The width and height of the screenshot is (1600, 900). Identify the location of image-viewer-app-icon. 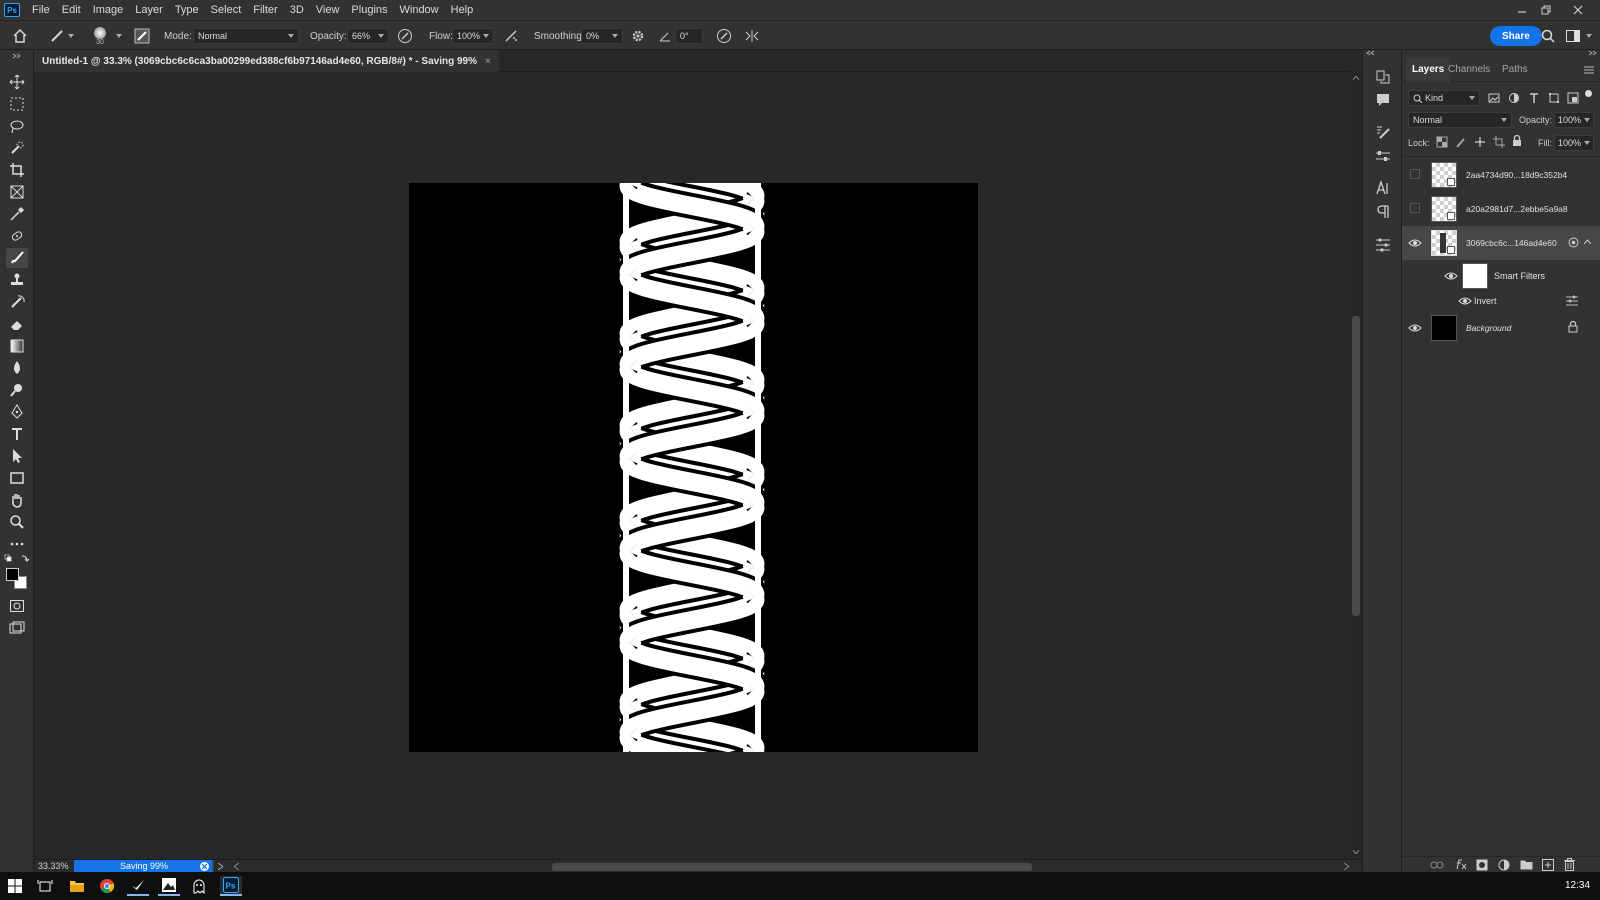
(169, 886).